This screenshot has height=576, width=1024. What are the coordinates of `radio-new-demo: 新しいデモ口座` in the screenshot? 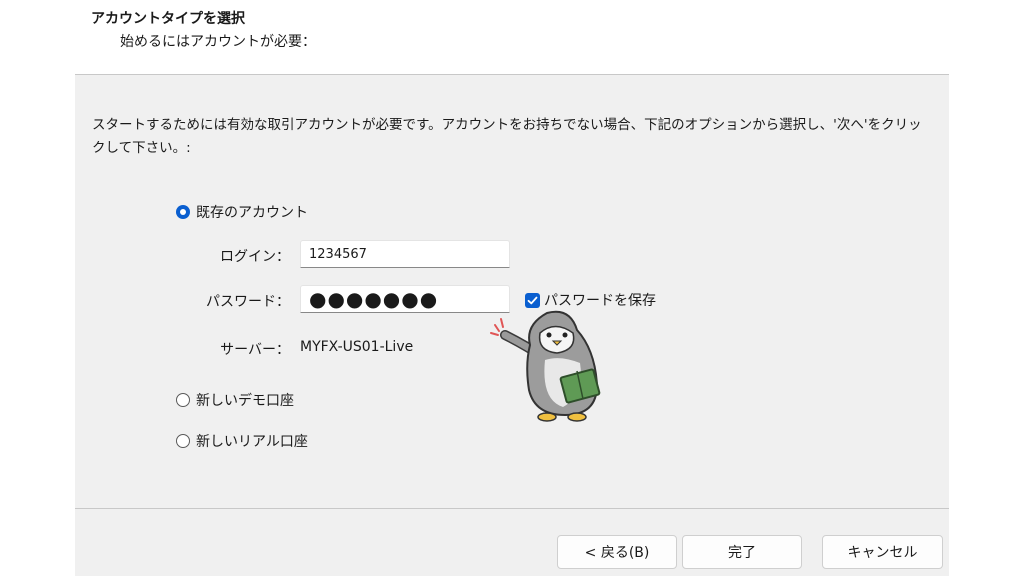 It's located at (235, 400).